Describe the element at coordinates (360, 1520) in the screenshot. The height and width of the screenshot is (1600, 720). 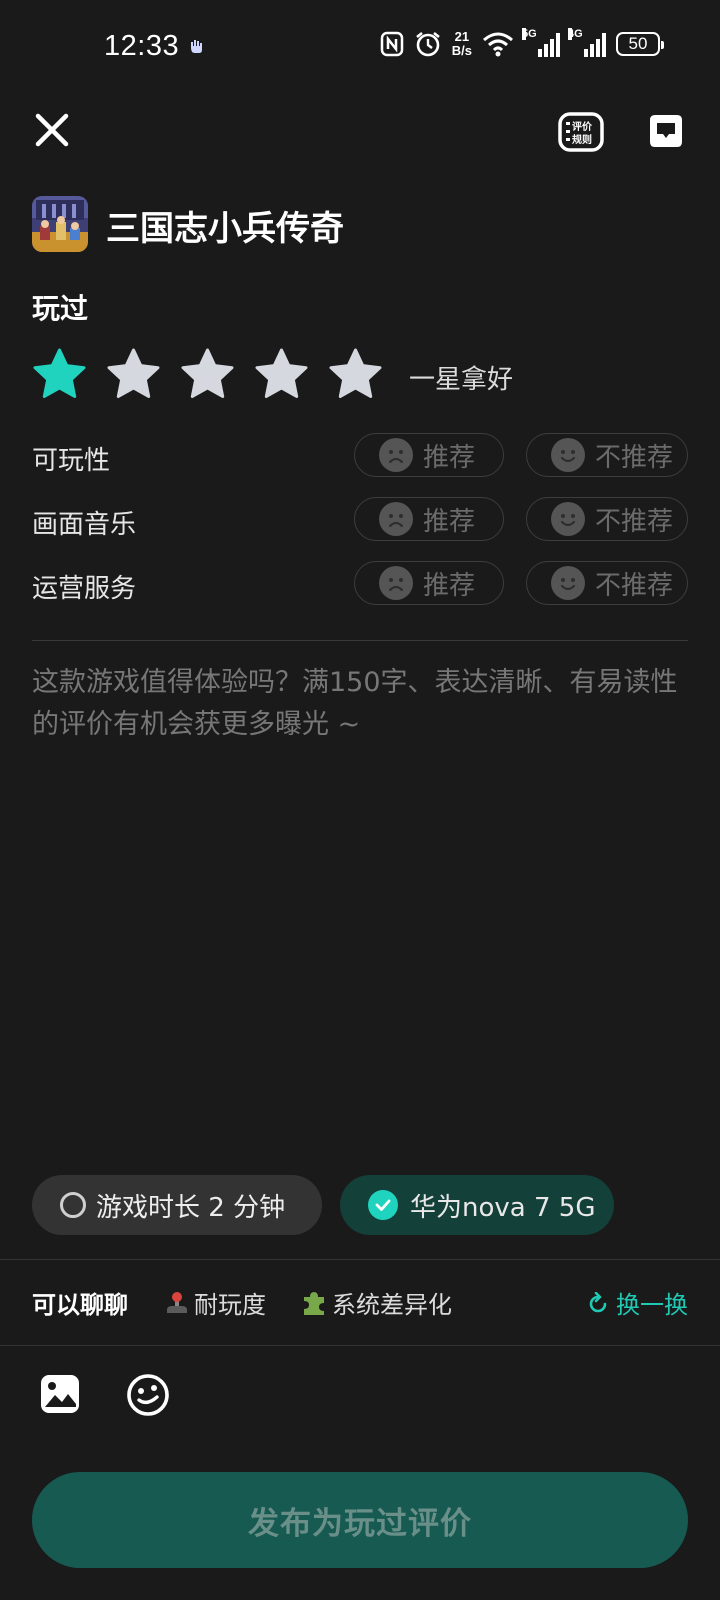
I see `publish-review-button: 发布为玩过评价` at that location.